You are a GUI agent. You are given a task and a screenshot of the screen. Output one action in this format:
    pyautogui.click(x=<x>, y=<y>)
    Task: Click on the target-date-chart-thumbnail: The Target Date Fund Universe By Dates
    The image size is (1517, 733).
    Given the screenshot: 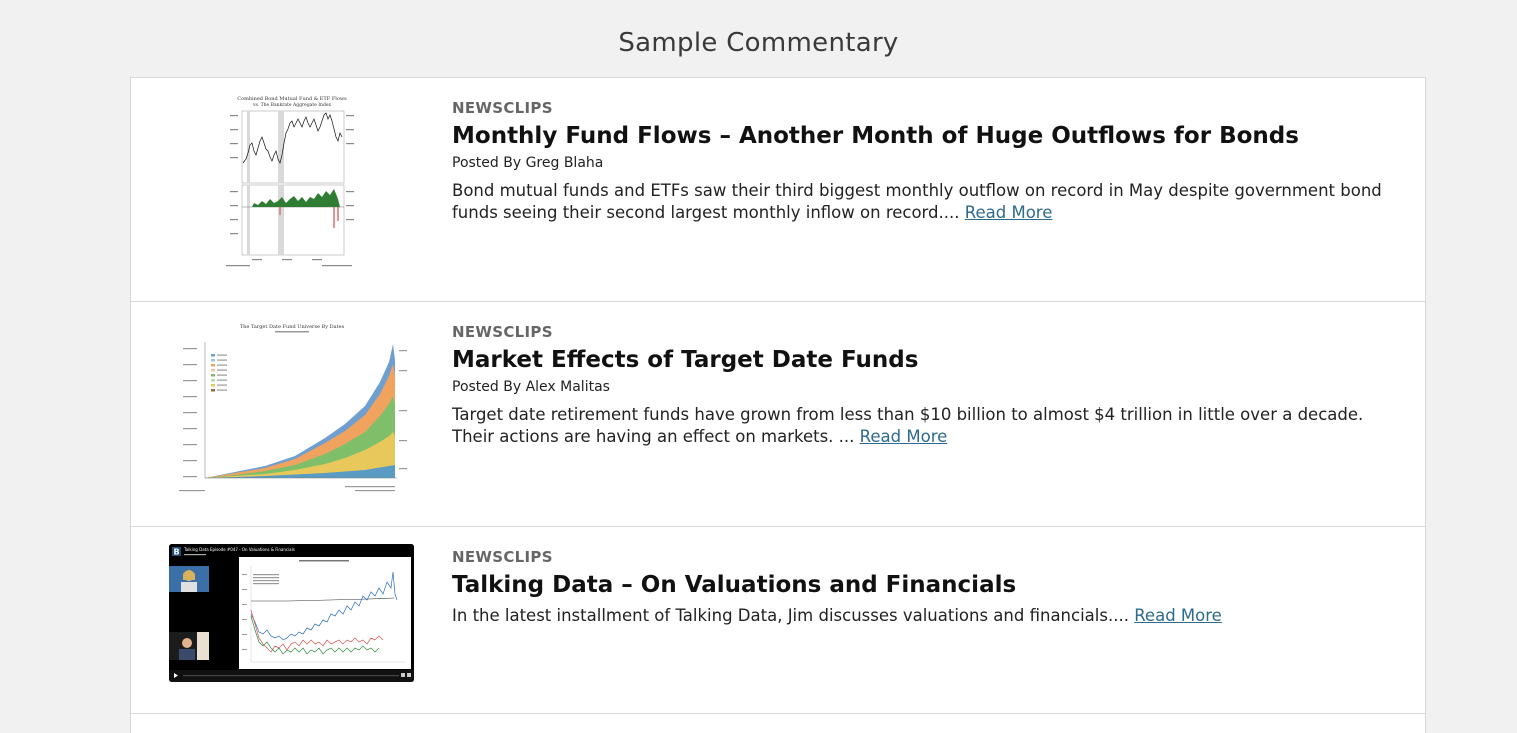 What is the action you would take?
    pyautogui.click(x=292, y=409)
    